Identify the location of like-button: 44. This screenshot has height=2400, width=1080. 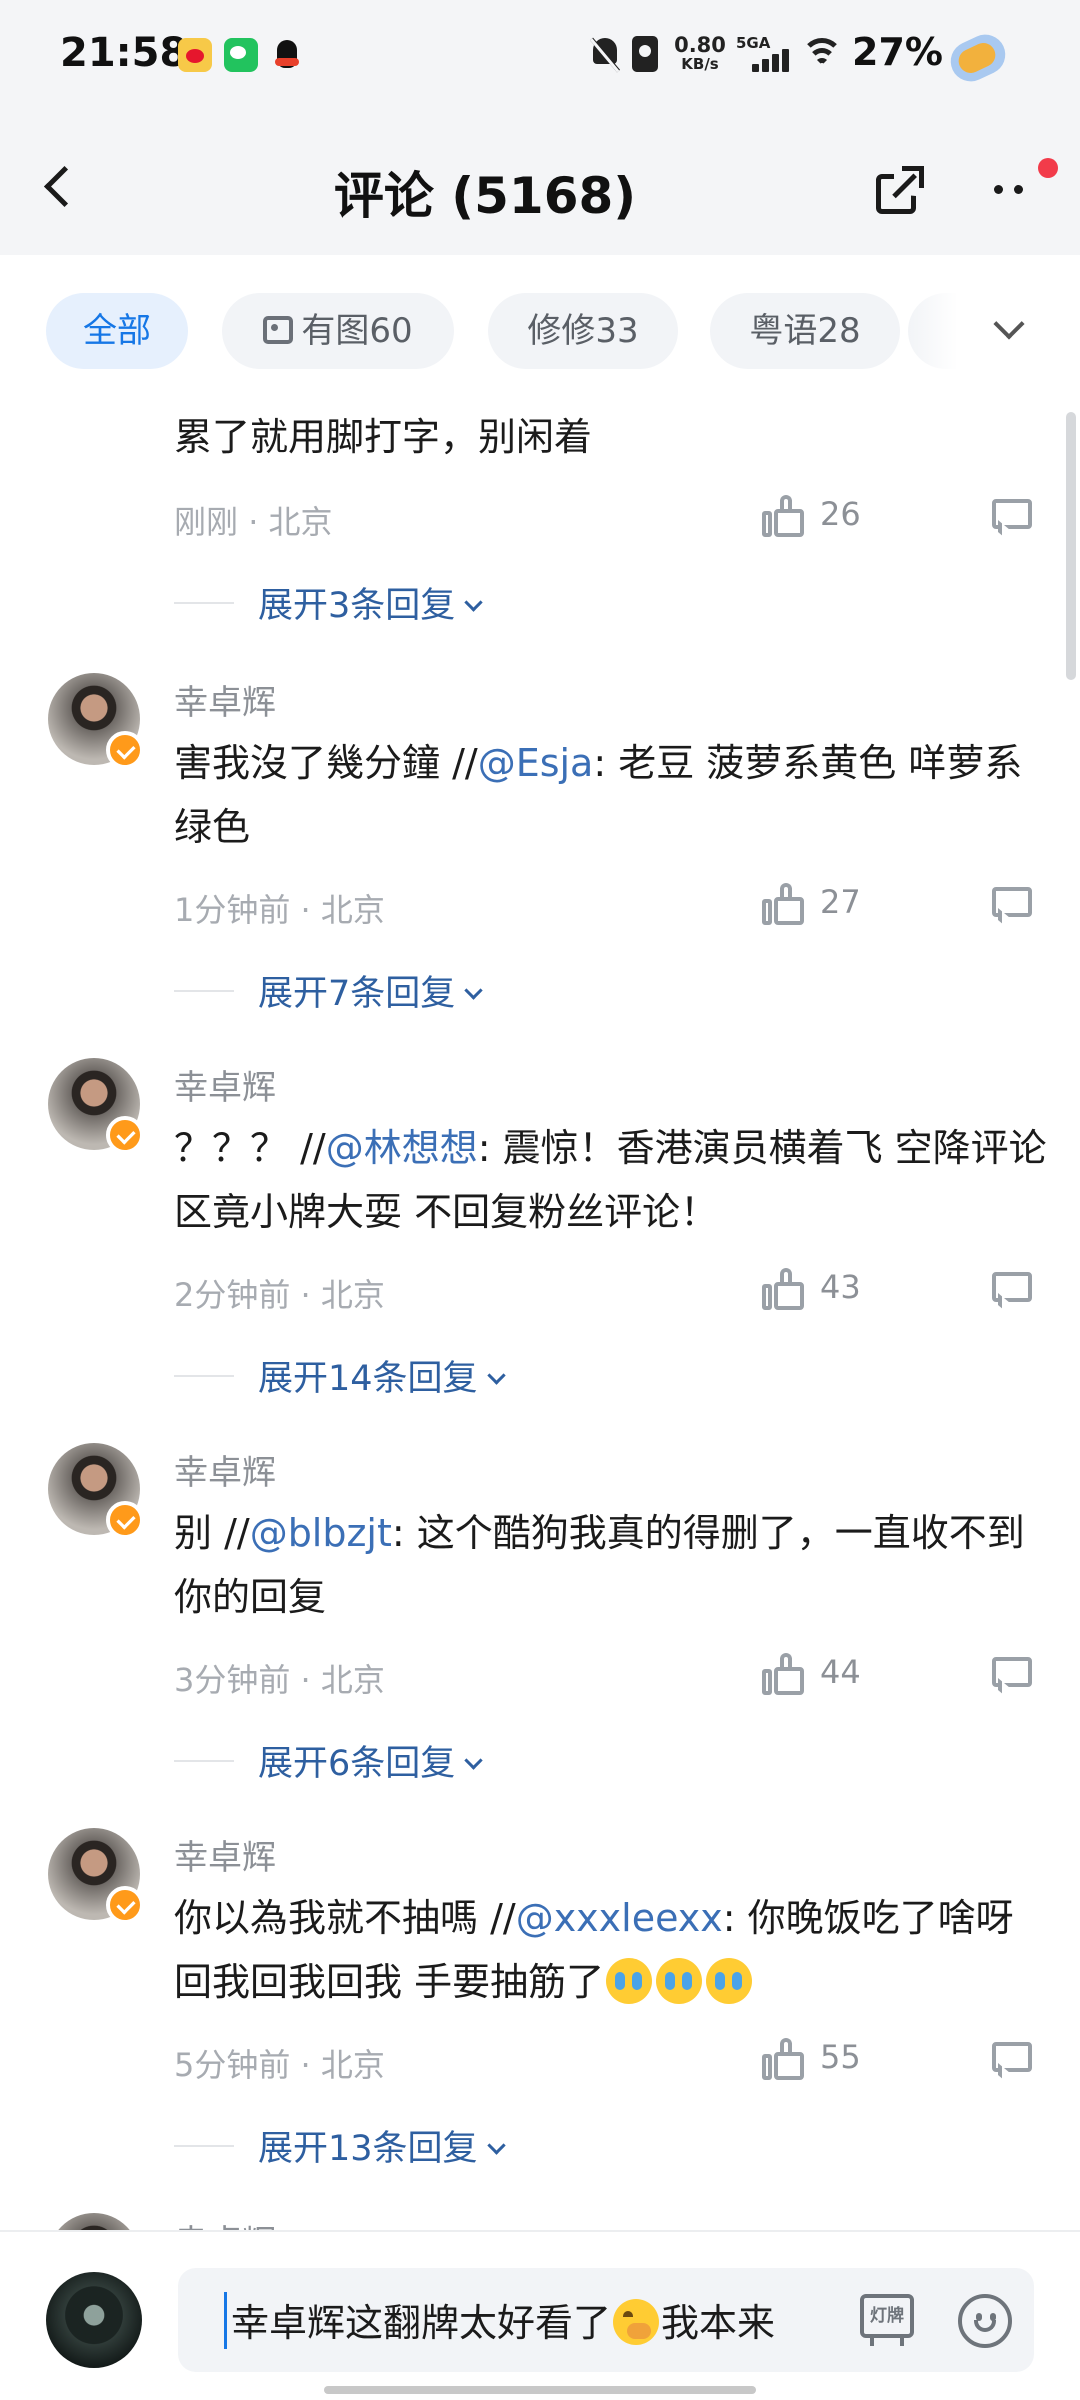
(832, 1674).